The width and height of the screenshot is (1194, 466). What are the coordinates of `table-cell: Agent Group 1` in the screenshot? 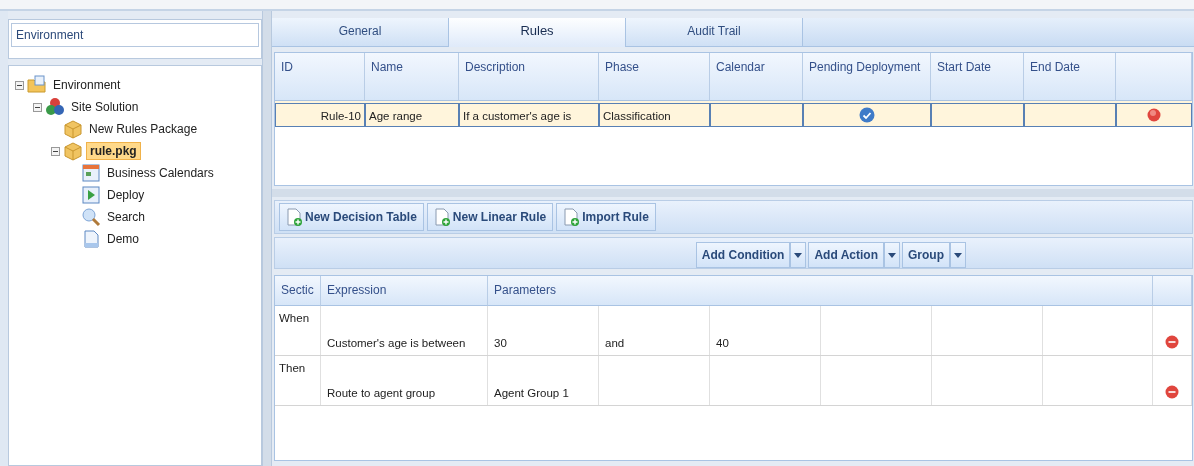 It's located at (543, 380).